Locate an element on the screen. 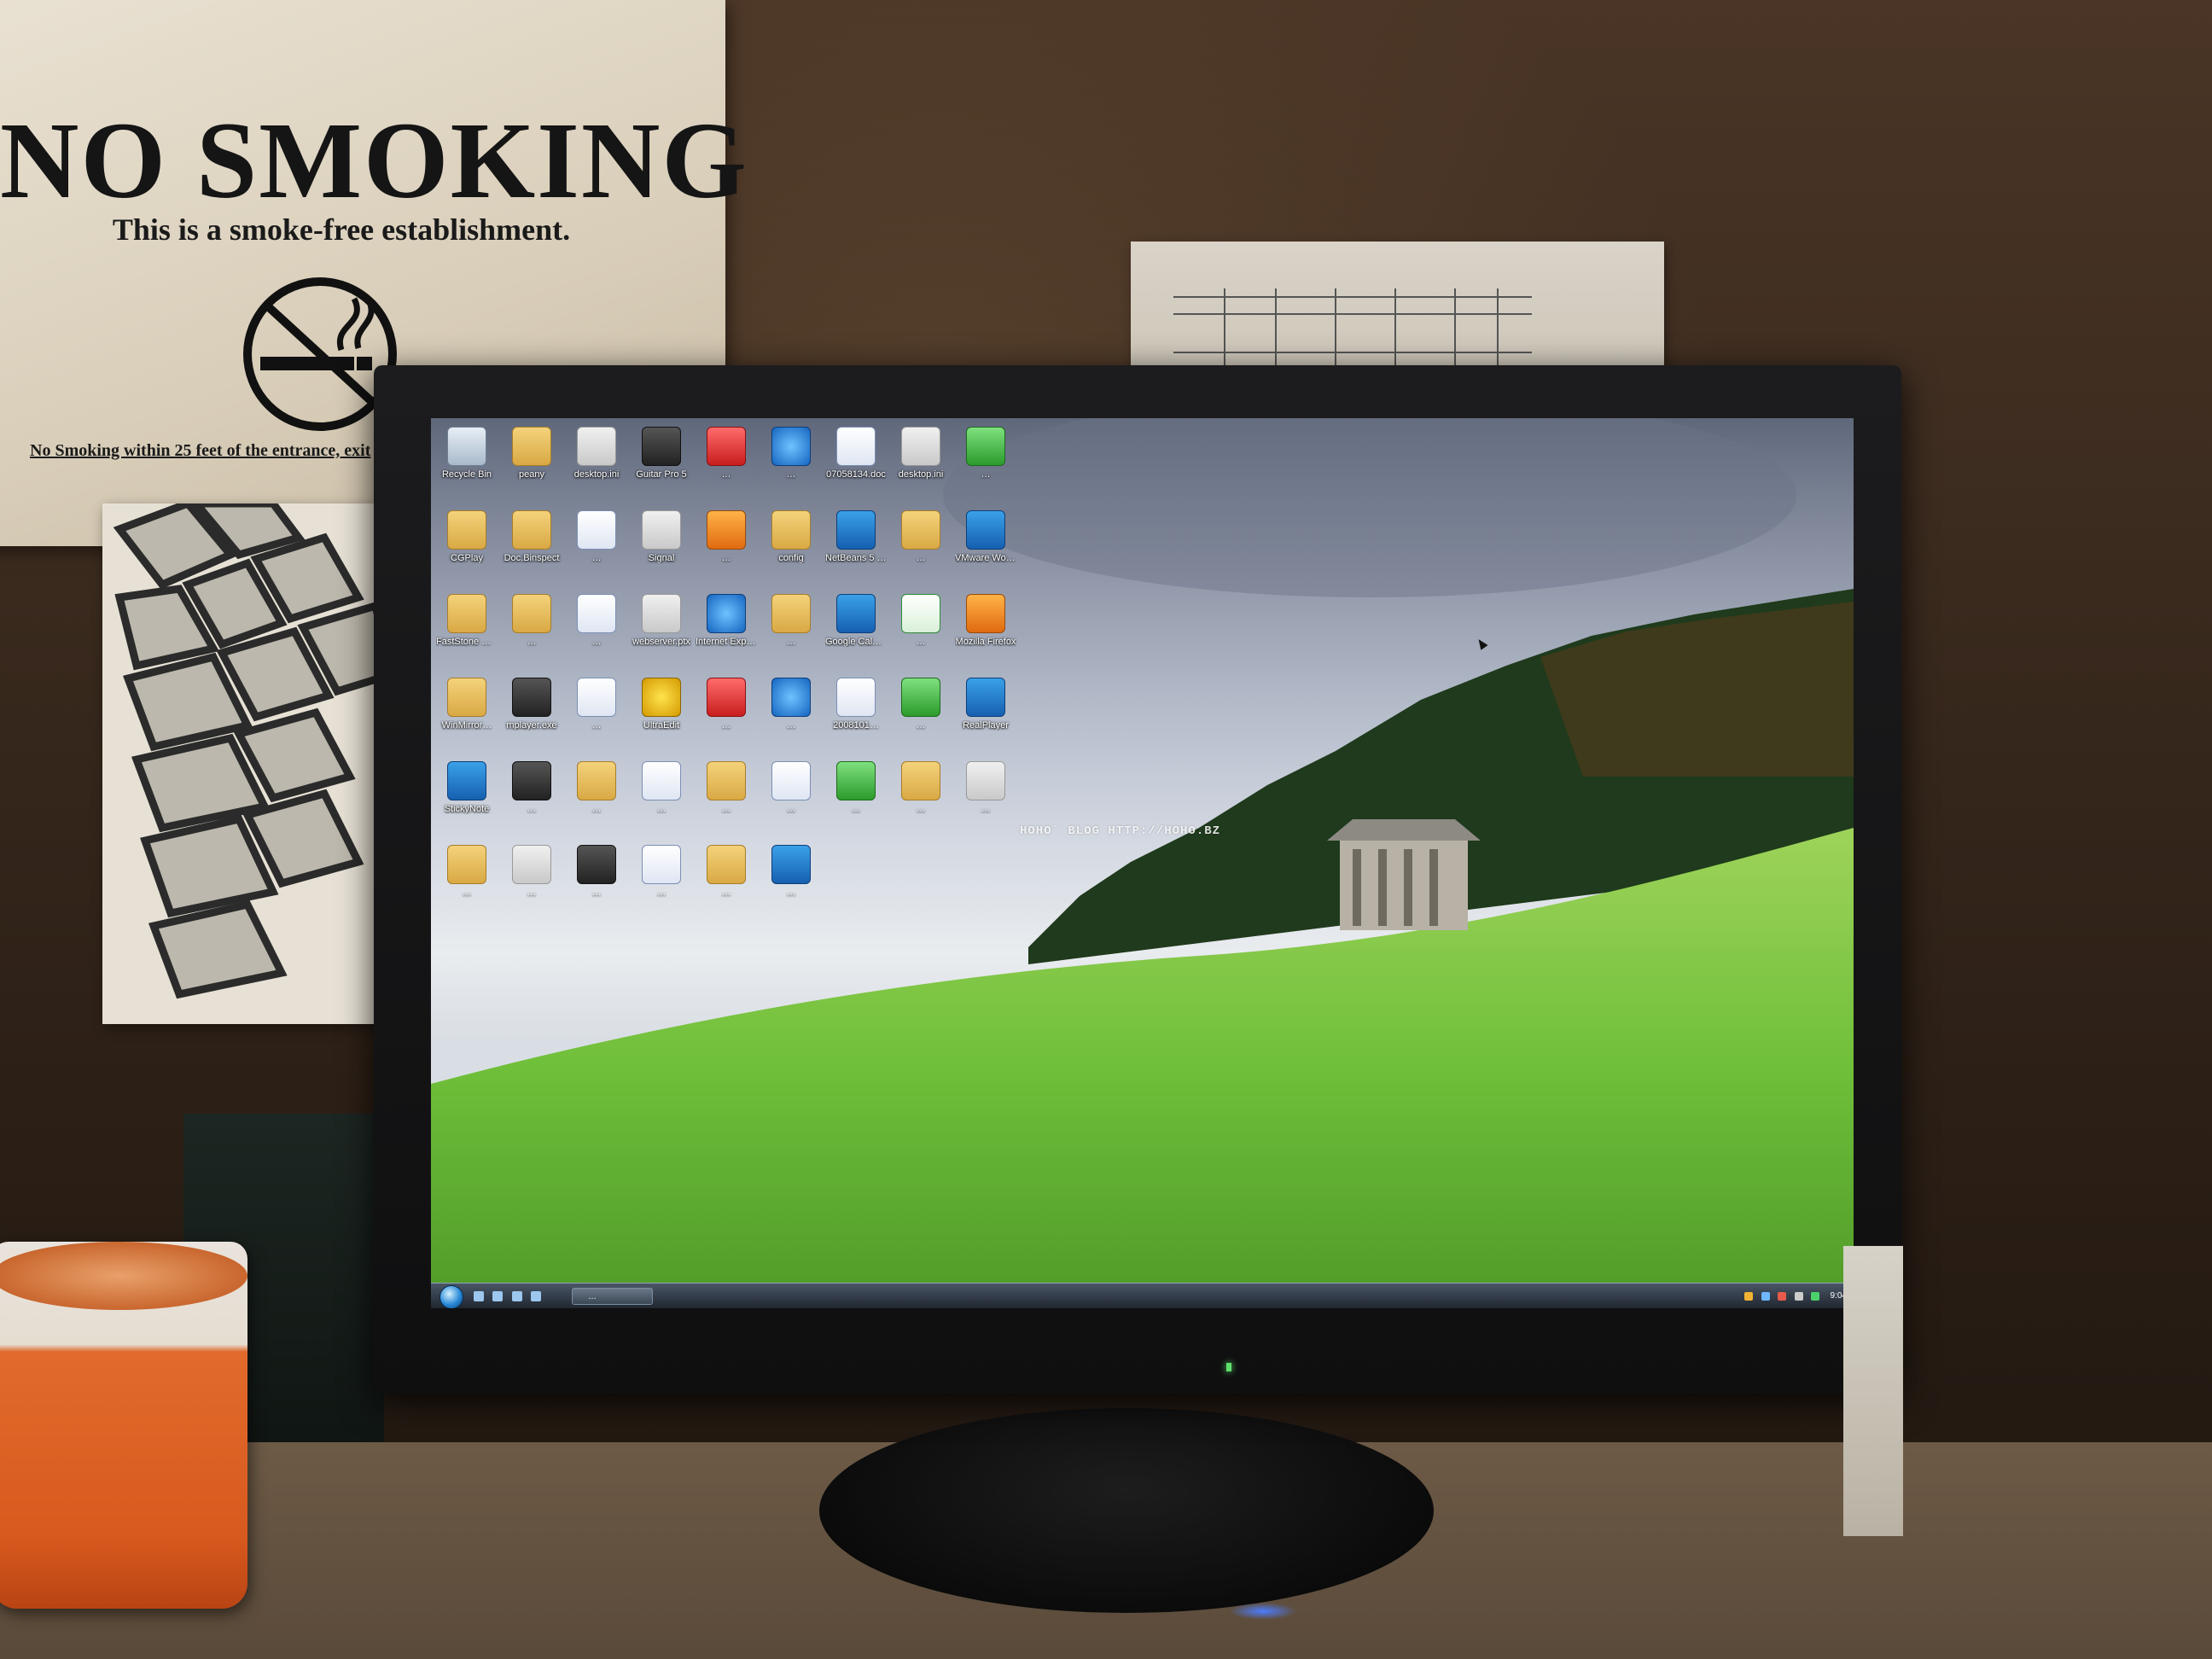 The height and width of the screenshot is (1659, 2212). desktop-icon: VMware Workstation is located at coordinates (985, 548).